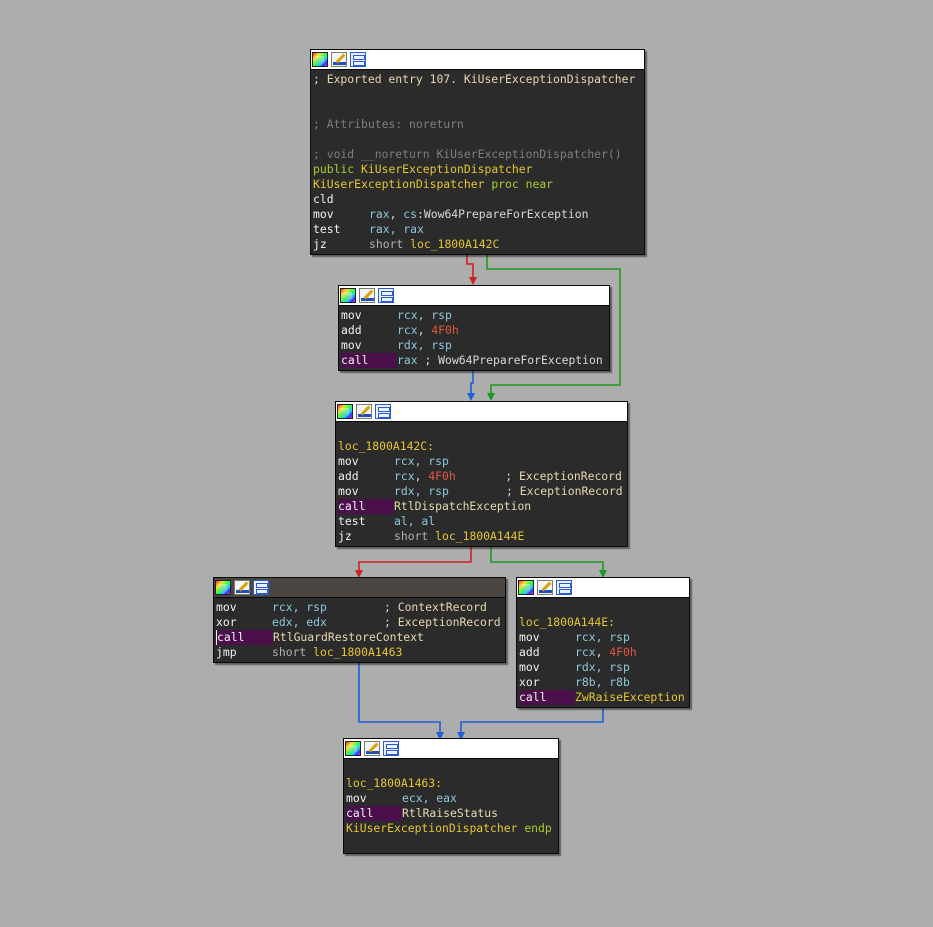 This screenshot has height=927, width=933. I want to click on asm-line: call rax ; Wow64PrepareForException, so click(474, 360).